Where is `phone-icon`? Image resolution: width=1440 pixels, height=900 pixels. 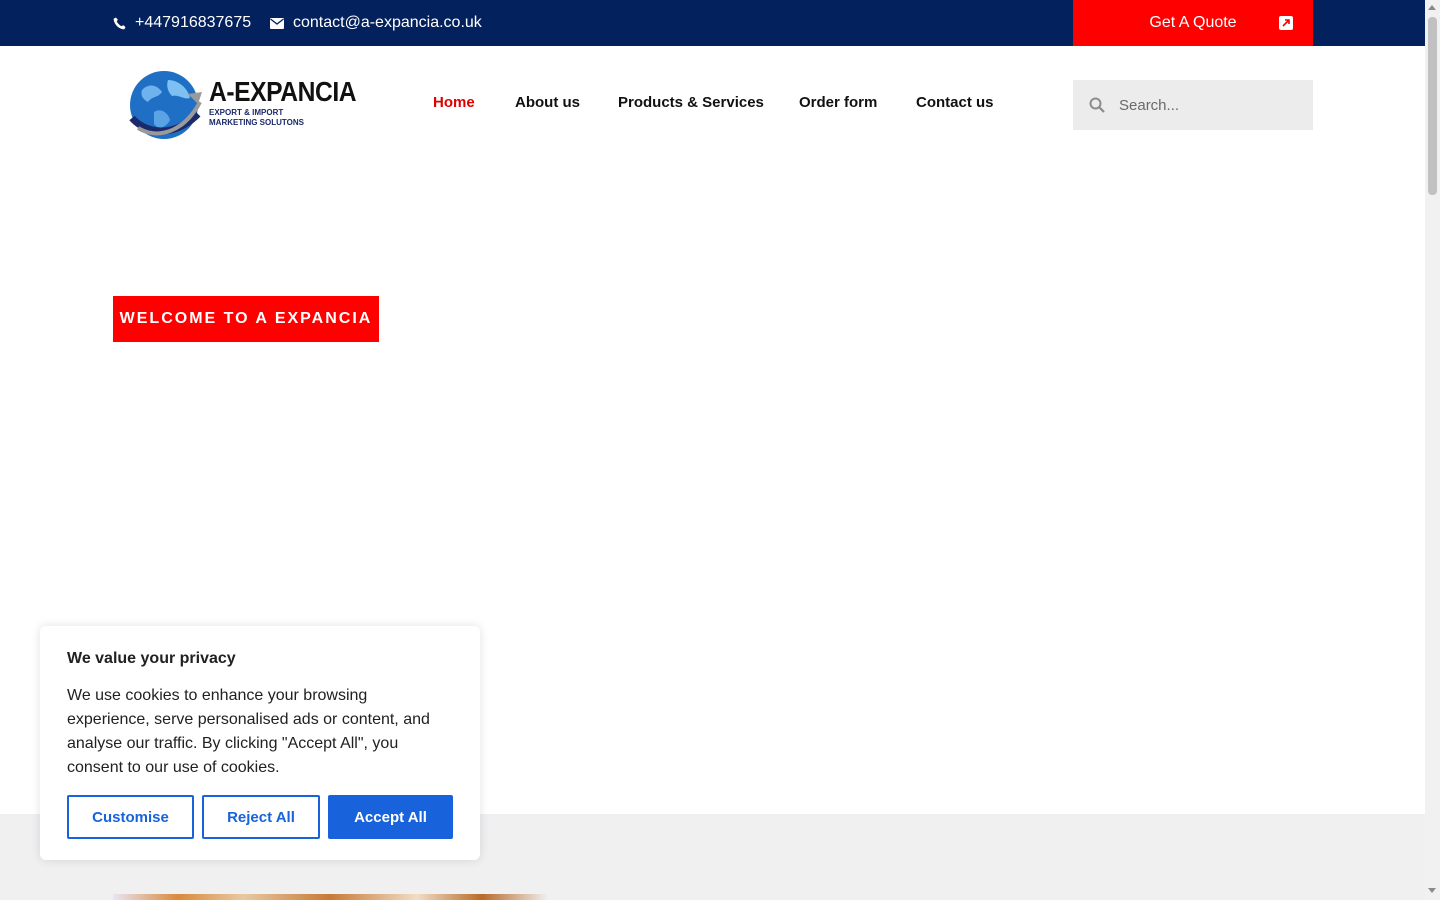
phone-icon is located at coordinates (119, 22).